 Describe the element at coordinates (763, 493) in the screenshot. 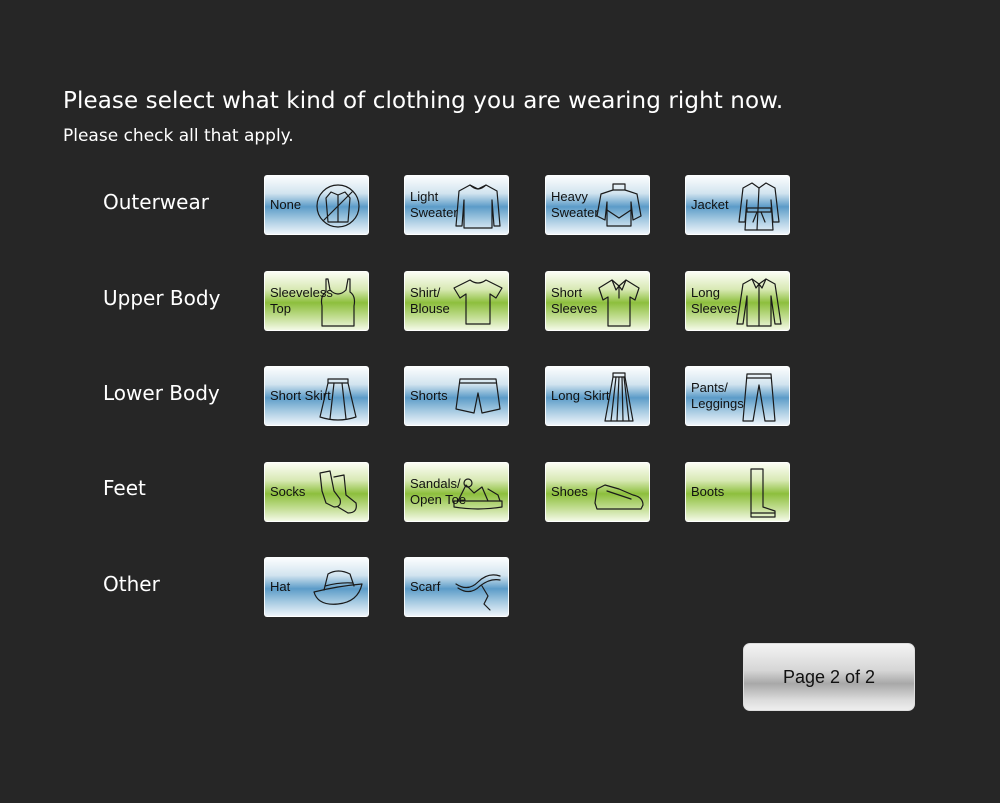

I see `boot-icon` at that location.